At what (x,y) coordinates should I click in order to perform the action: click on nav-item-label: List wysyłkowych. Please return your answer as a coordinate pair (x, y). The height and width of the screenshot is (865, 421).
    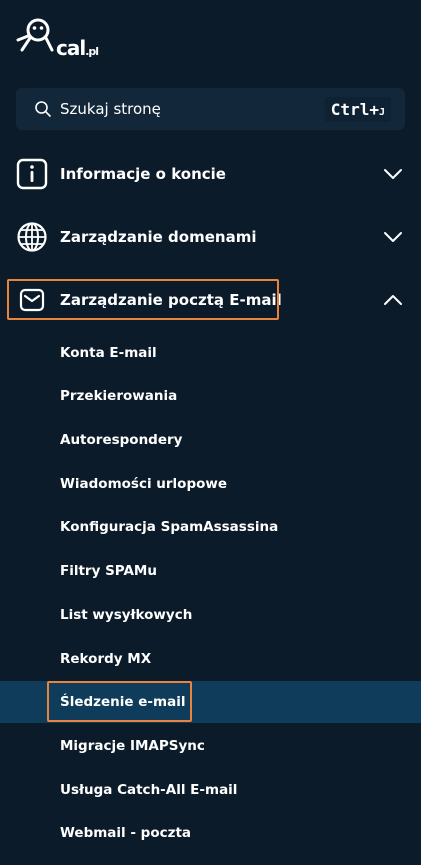
    Looking at the image, I should click on (126, 615).